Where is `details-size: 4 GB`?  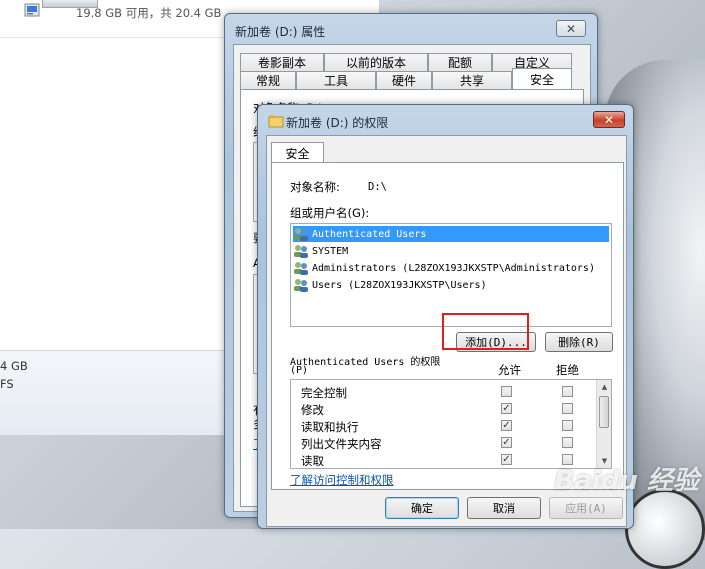 details-size: 4 GB is located at coordinates (14, 366).